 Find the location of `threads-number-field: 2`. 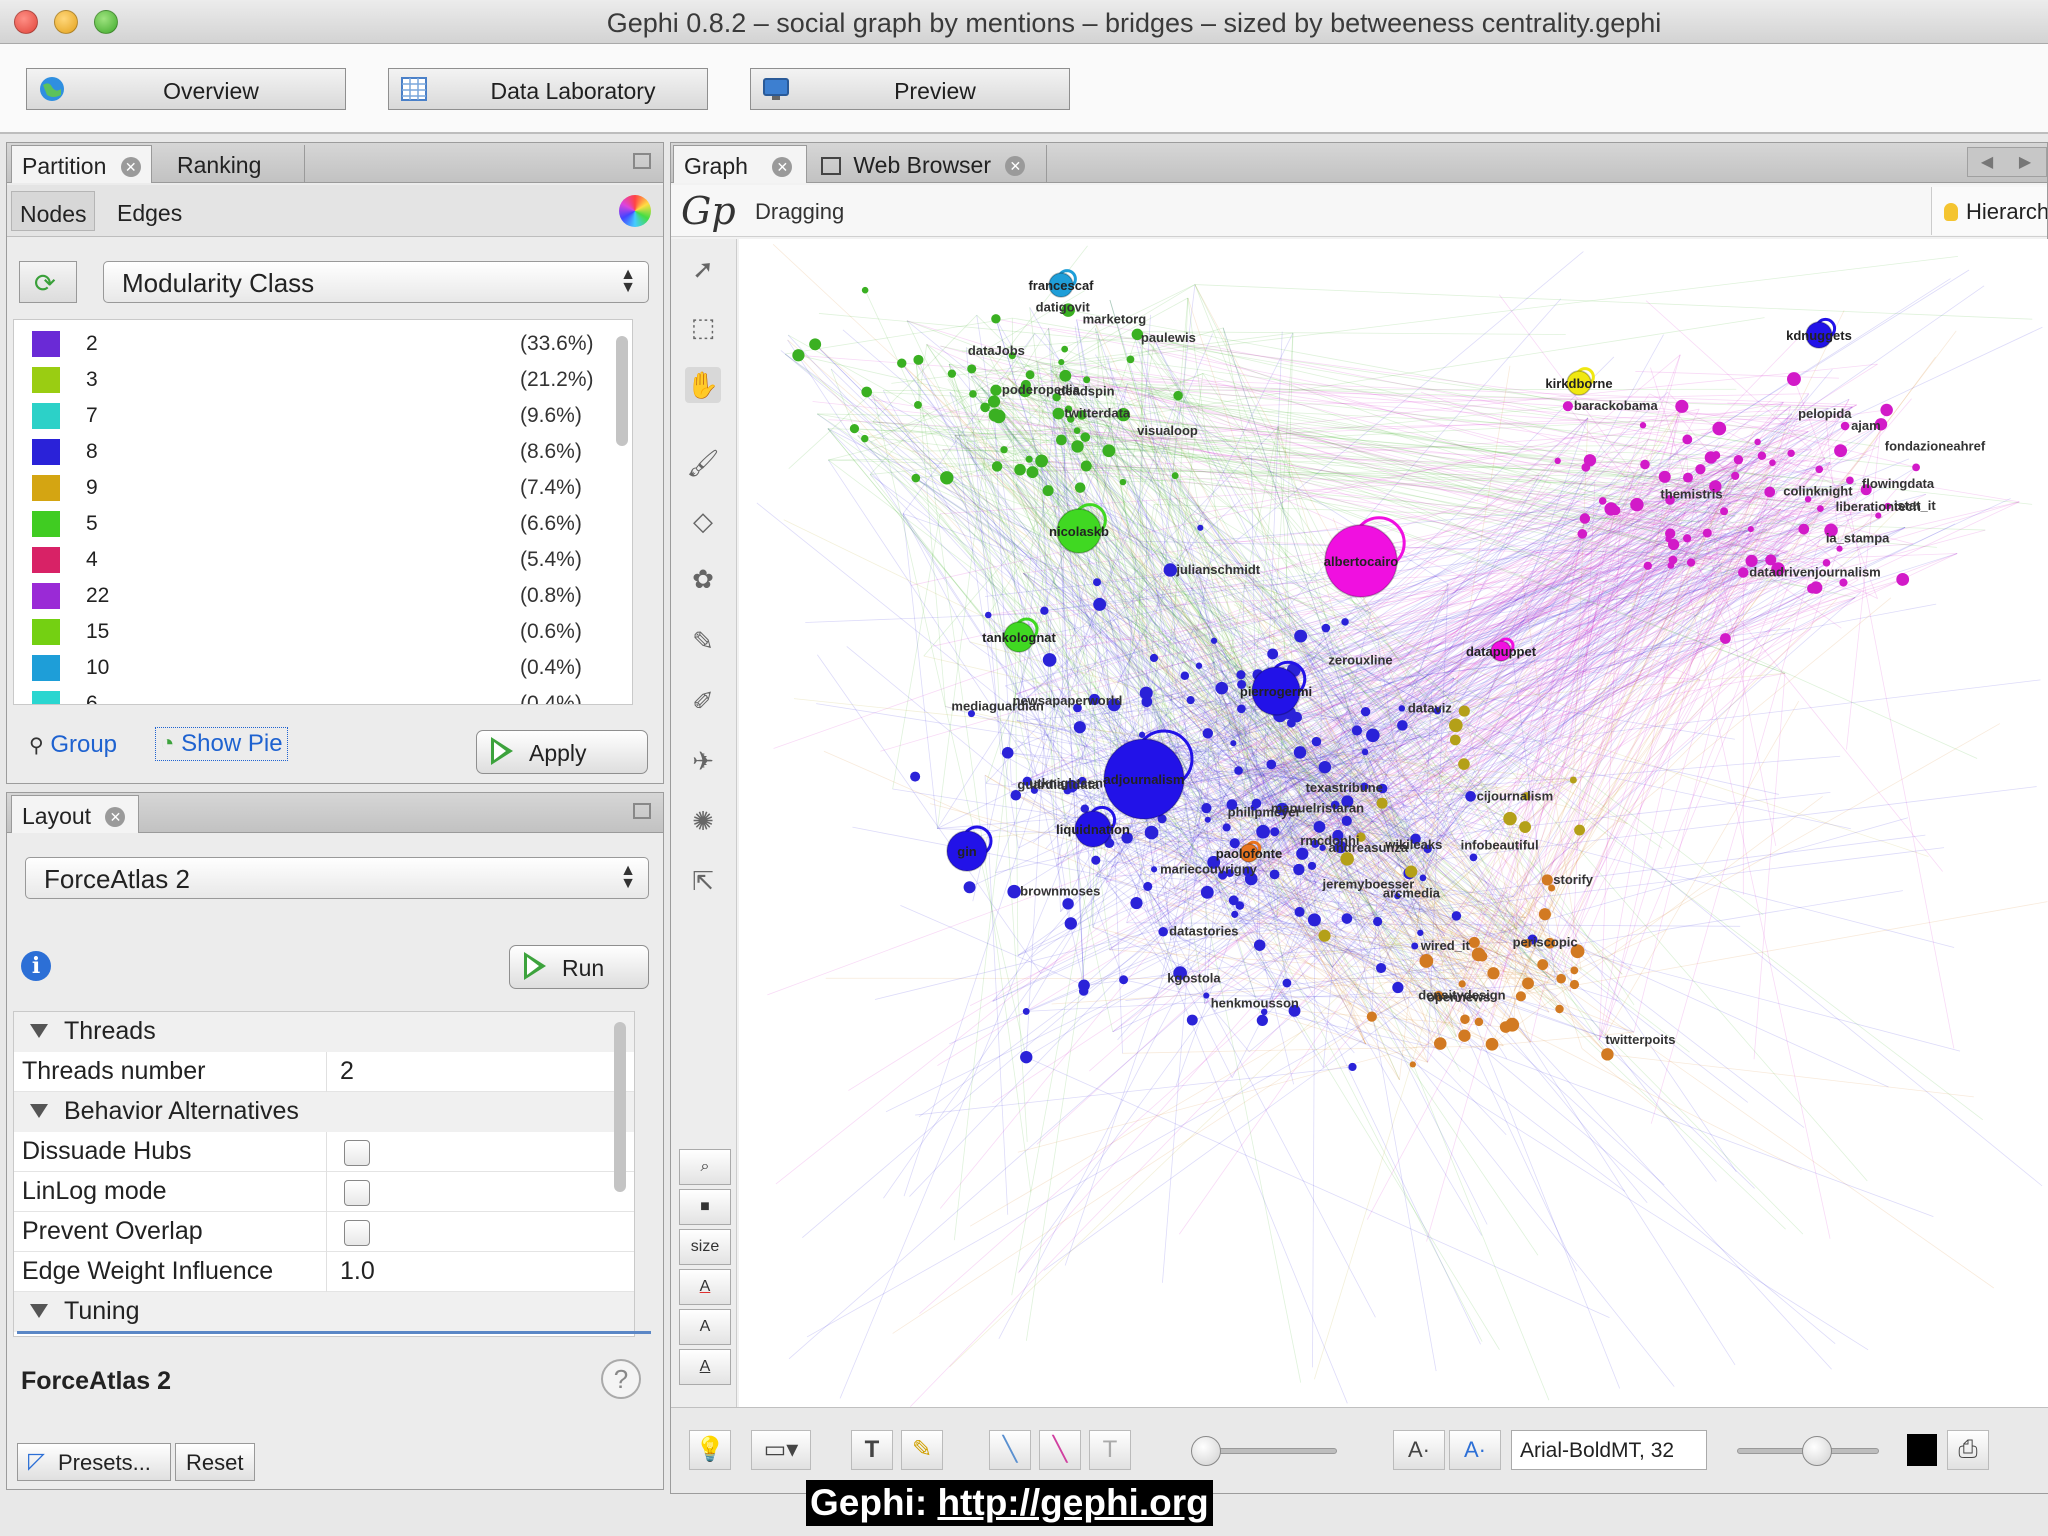

threads-number-field: 2 is located at coordinates (347, 1071).